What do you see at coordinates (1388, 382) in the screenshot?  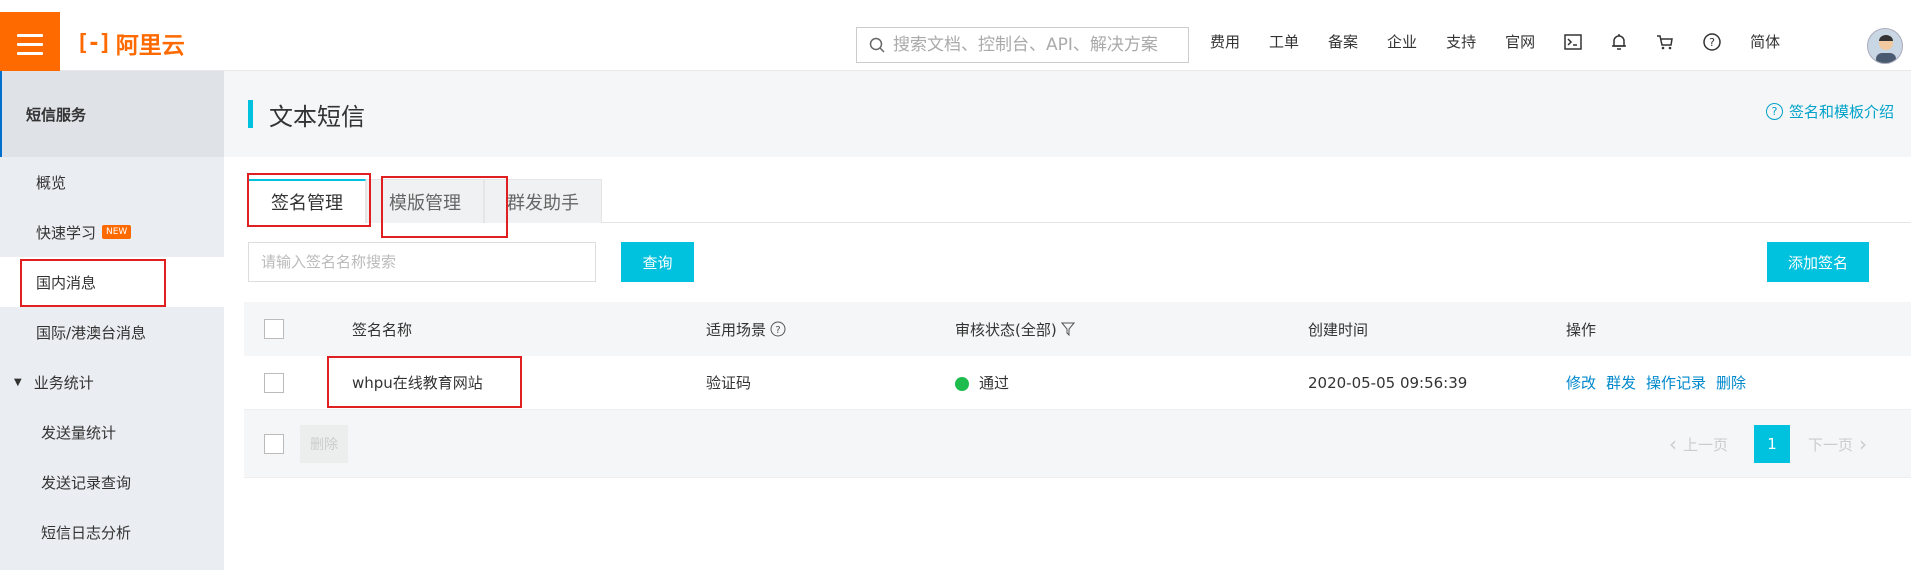 I see `signature-created-time: 2020-05-05 09:56:39` at bounding box center [1388, 382].